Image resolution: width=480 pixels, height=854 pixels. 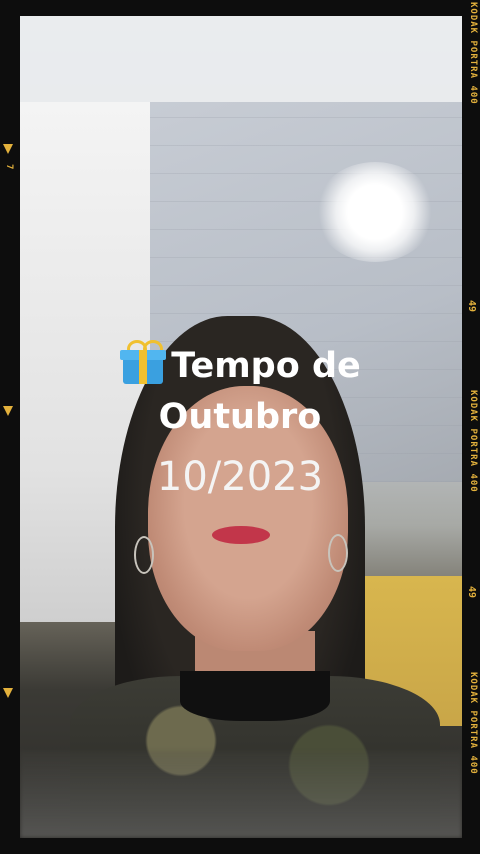 I want to click on ceiling-lamp, so click(x=375, y=212).